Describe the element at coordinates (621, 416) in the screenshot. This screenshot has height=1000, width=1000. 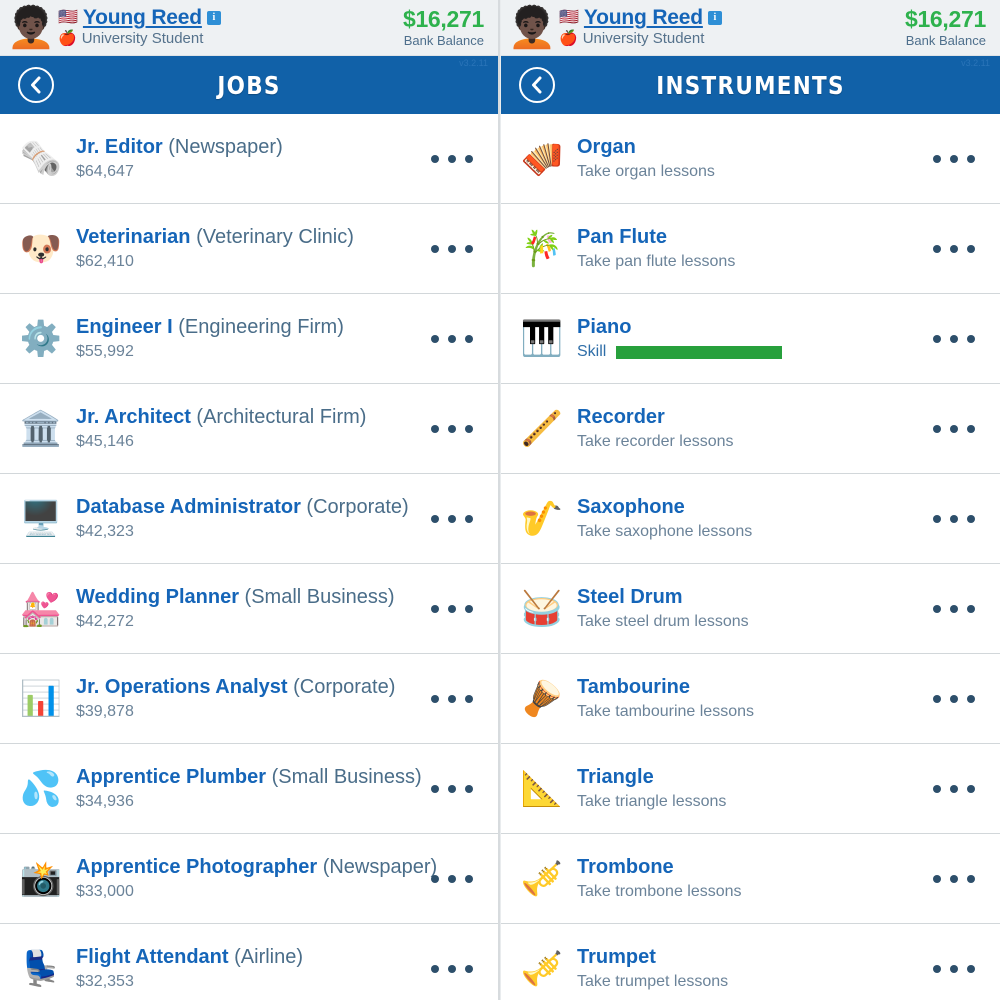
I see `list-item-name: Recorder` at that location.